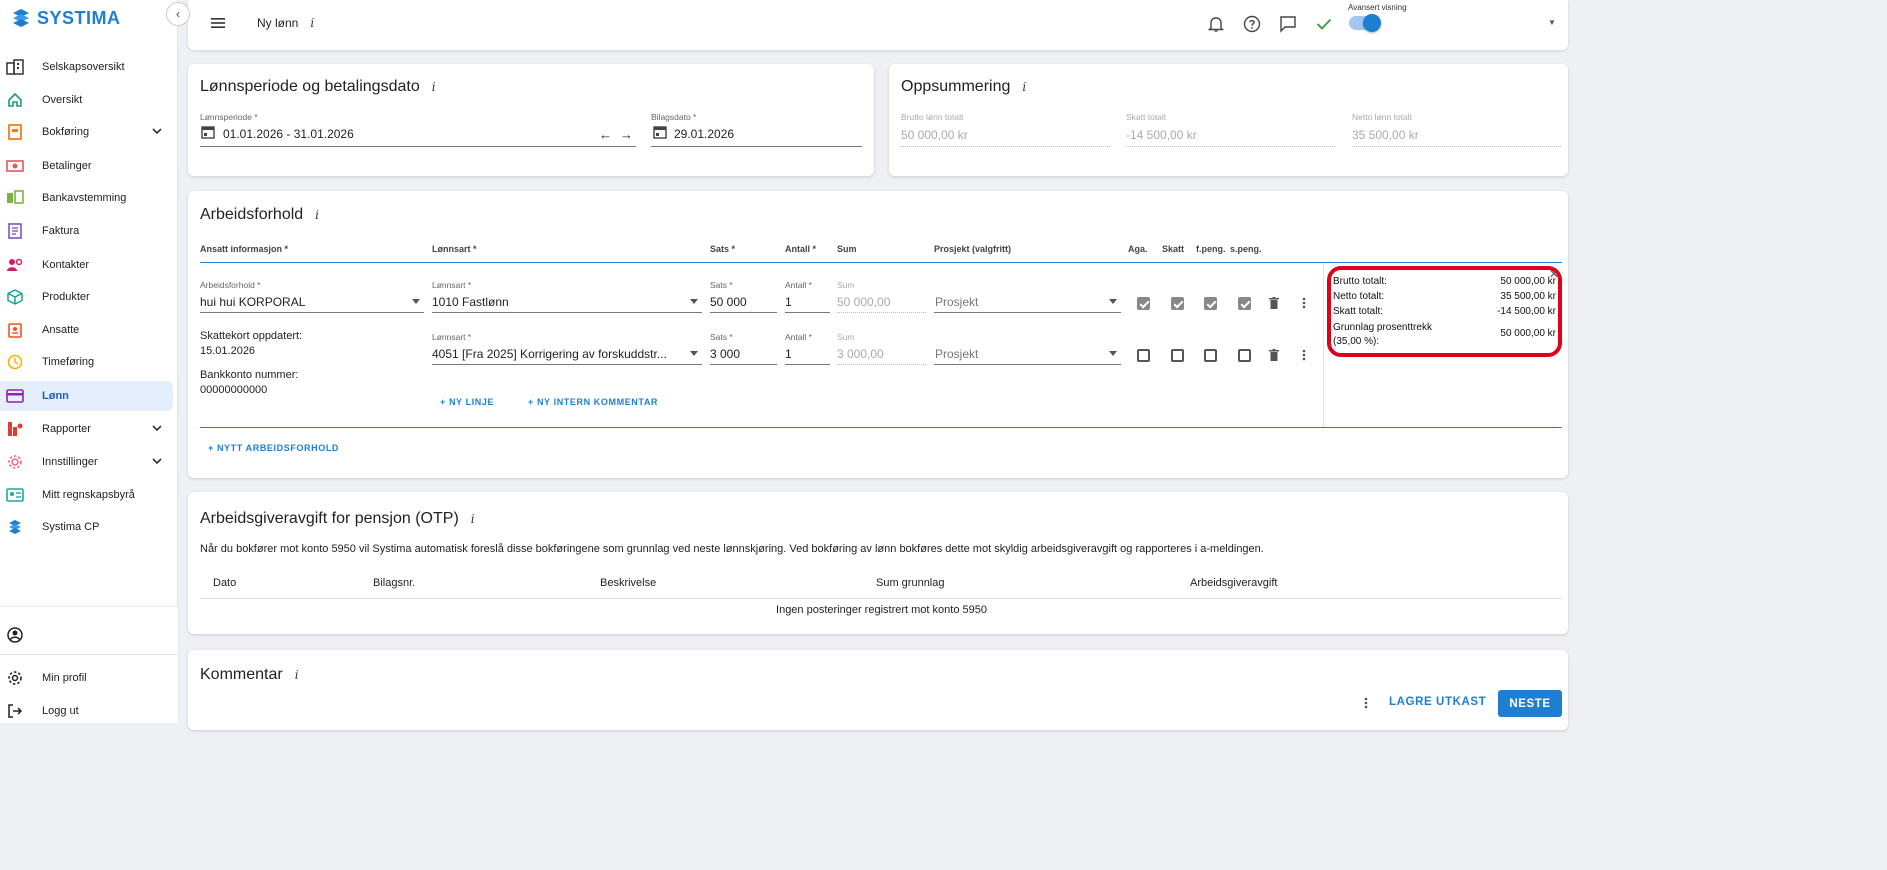  I want to click on new-arbeidsforhold-button: + NYTT ARBEIDSFORHOLD, so click(273, 448).